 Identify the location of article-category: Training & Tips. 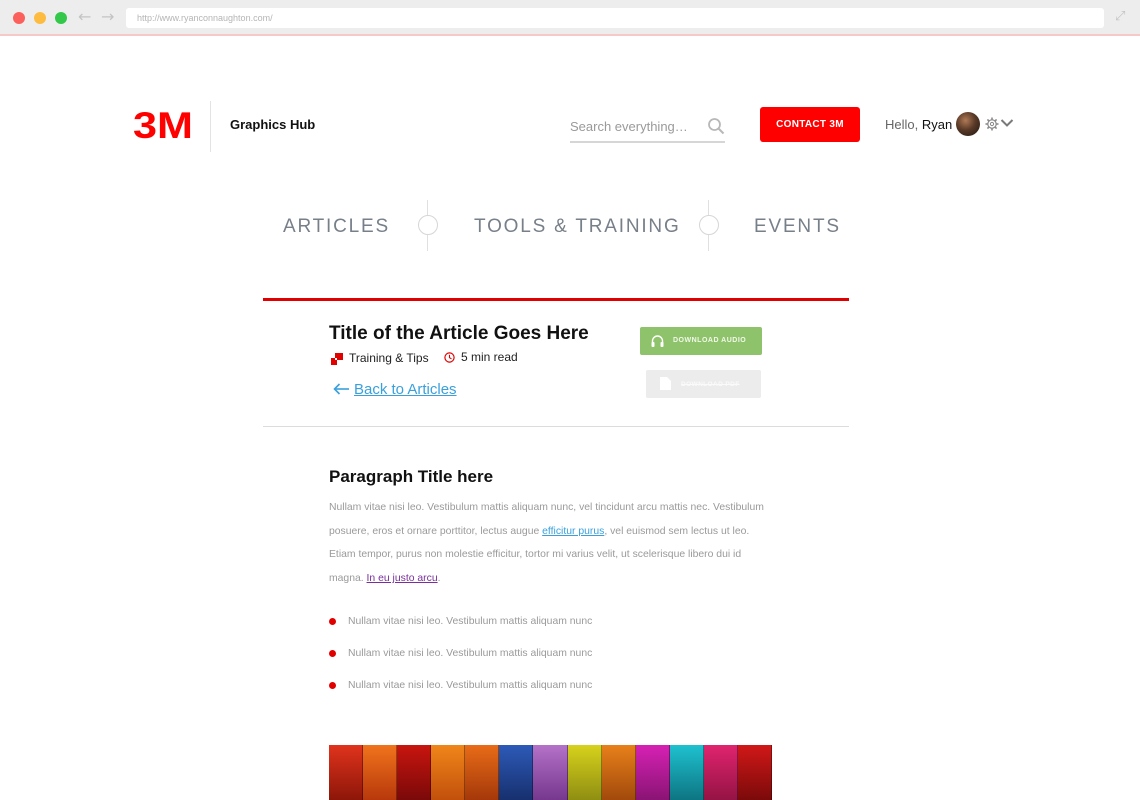
(389, 358).